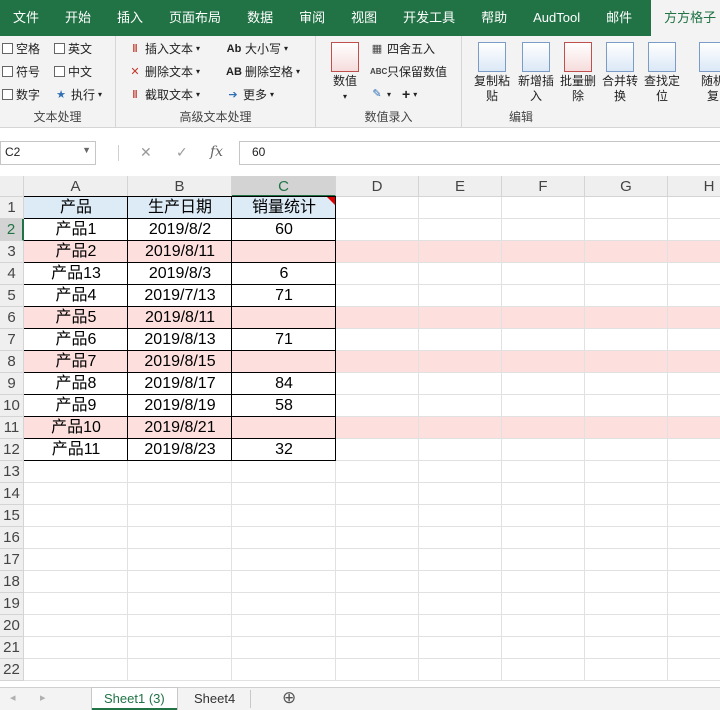  What do you see at coordinates (13, 697) in the screenshot?
I see `scroll-left-icon: ◂` at bounding box center [13, 697].